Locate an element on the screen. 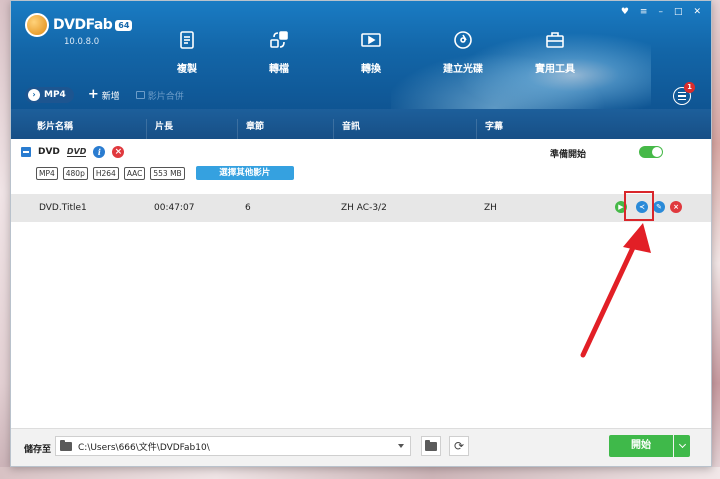 This screenshot has height=479, width=720. minimize-icon: – is located at coordinates (660, 12).